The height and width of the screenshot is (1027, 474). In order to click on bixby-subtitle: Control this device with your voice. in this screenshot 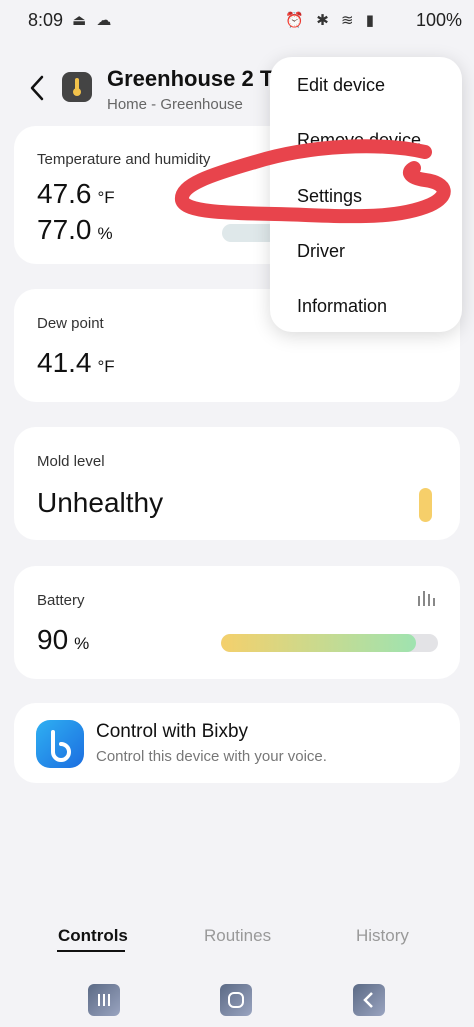, I will do `click(211, 756)`.